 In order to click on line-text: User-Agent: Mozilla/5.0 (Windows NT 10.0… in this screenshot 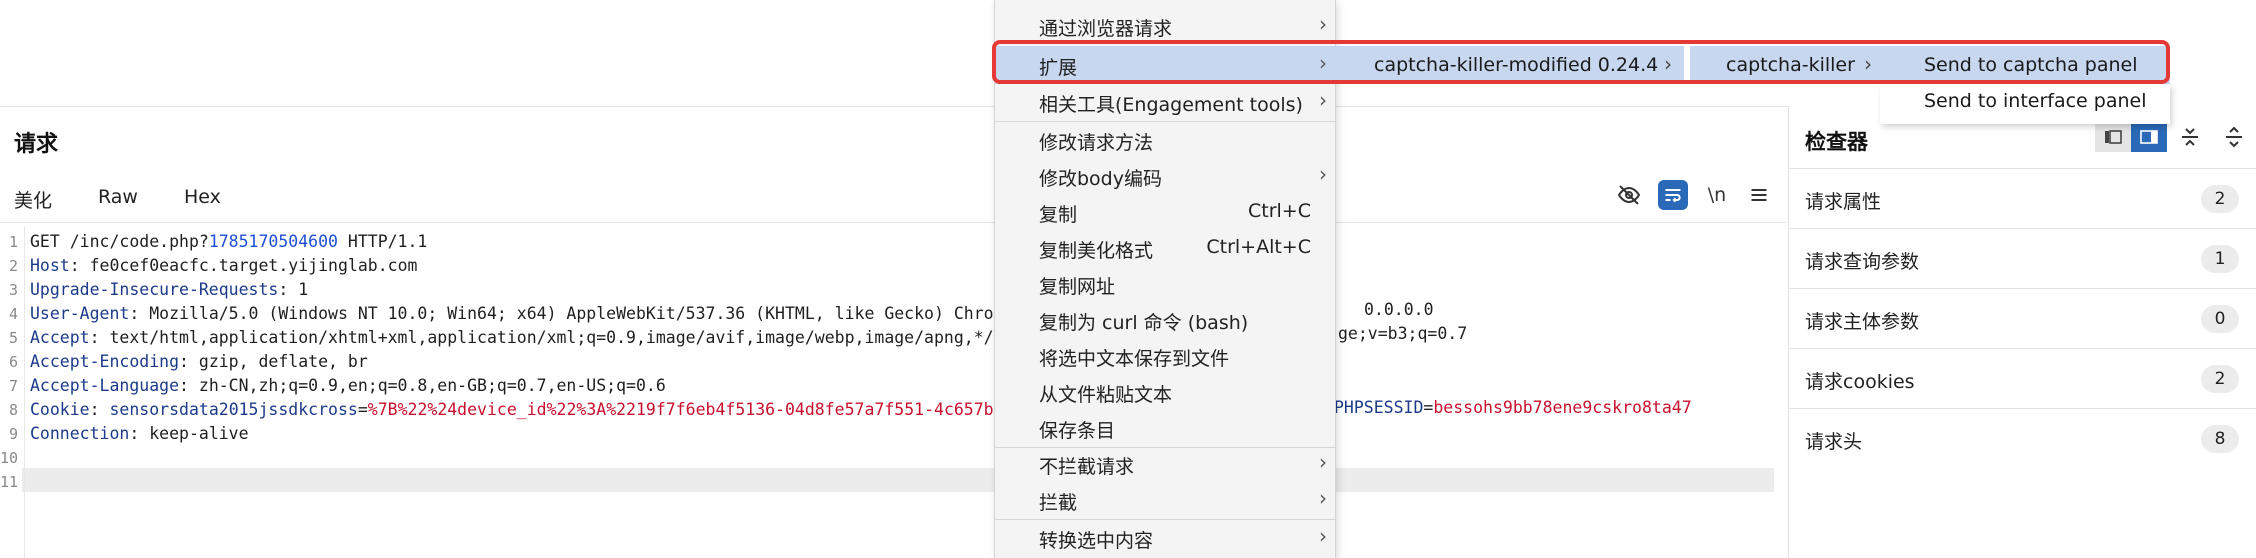, I will do `click(512, 314)`.